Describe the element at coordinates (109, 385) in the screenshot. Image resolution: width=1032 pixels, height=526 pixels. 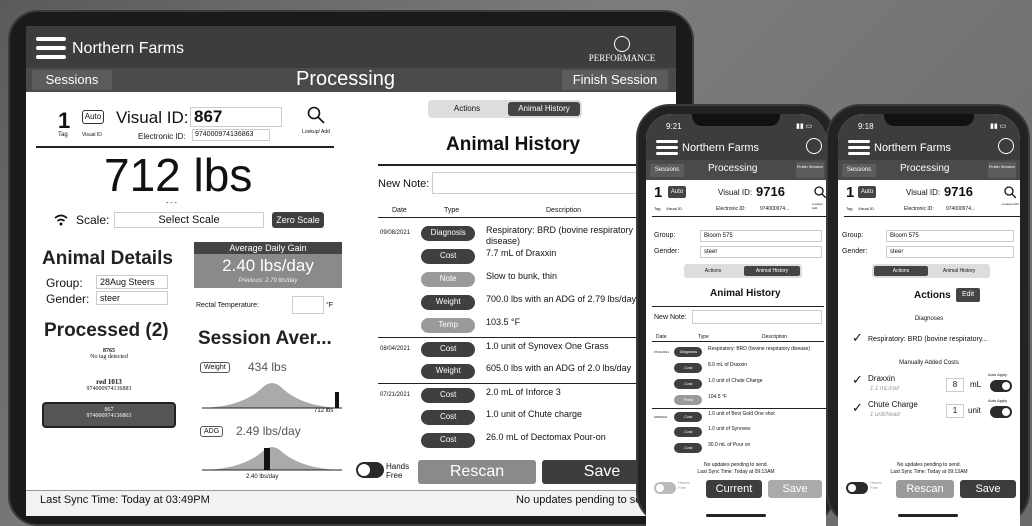
I see `processed-item: red 1013 974000974136883` at that location.